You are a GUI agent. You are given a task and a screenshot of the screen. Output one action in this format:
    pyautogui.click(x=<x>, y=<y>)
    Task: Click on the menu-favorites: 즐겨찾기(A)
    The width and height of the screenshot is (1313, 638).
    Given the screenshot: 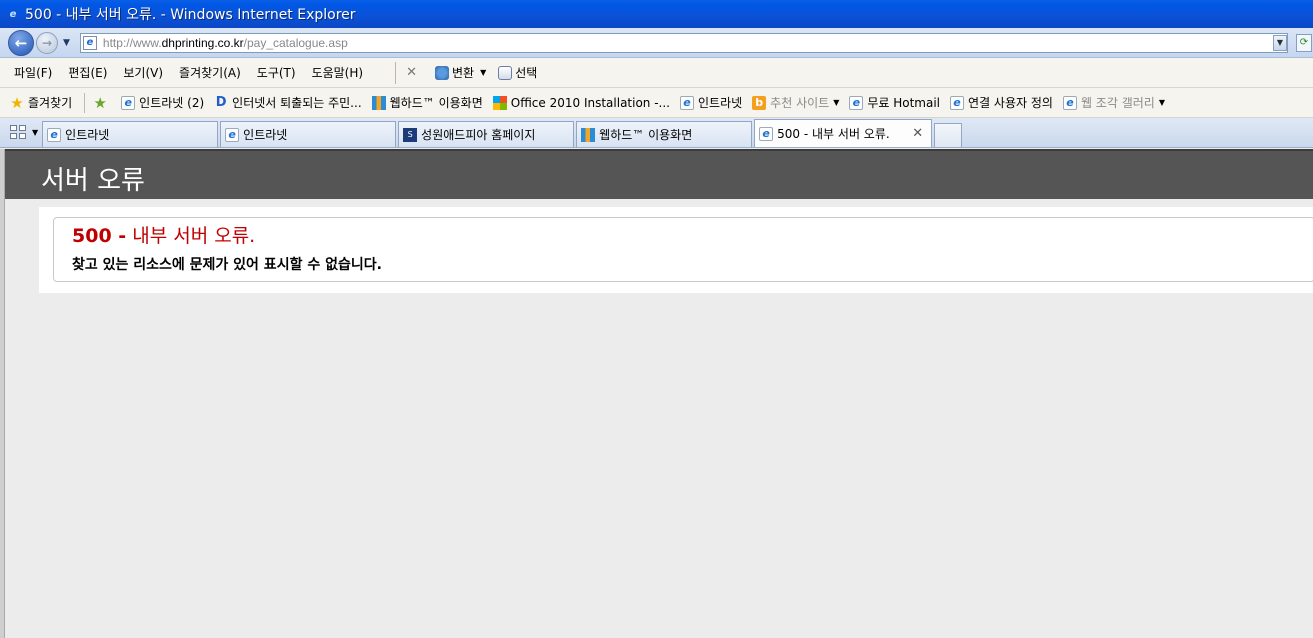 What is the action you would take?
    pyautogui.click(x=210, y=72)
    